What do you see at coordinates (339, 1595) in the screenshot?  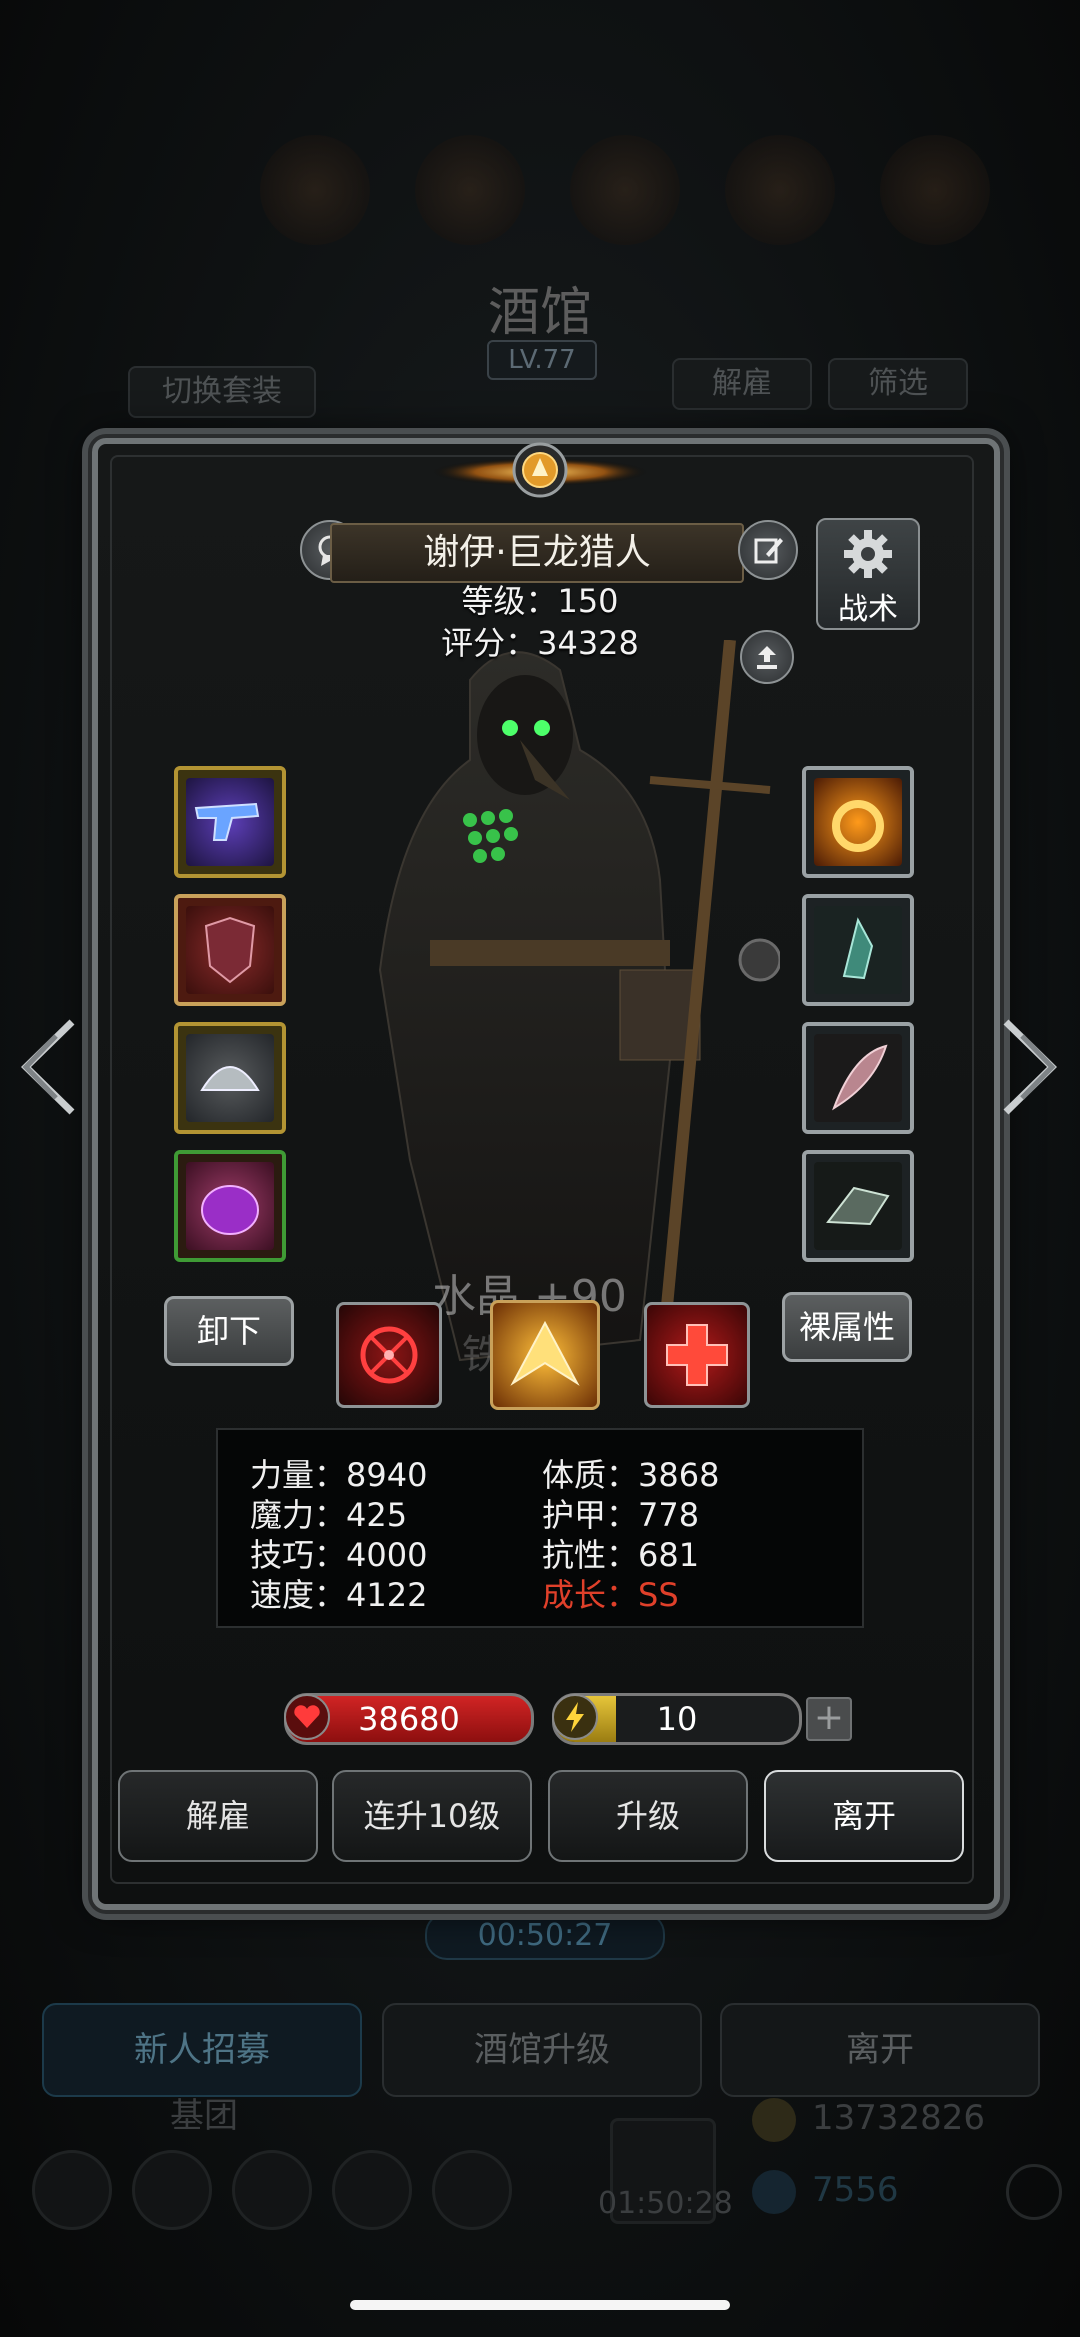 I see `stat-speed: 速度：4122` at bounding box center [339, 1595].